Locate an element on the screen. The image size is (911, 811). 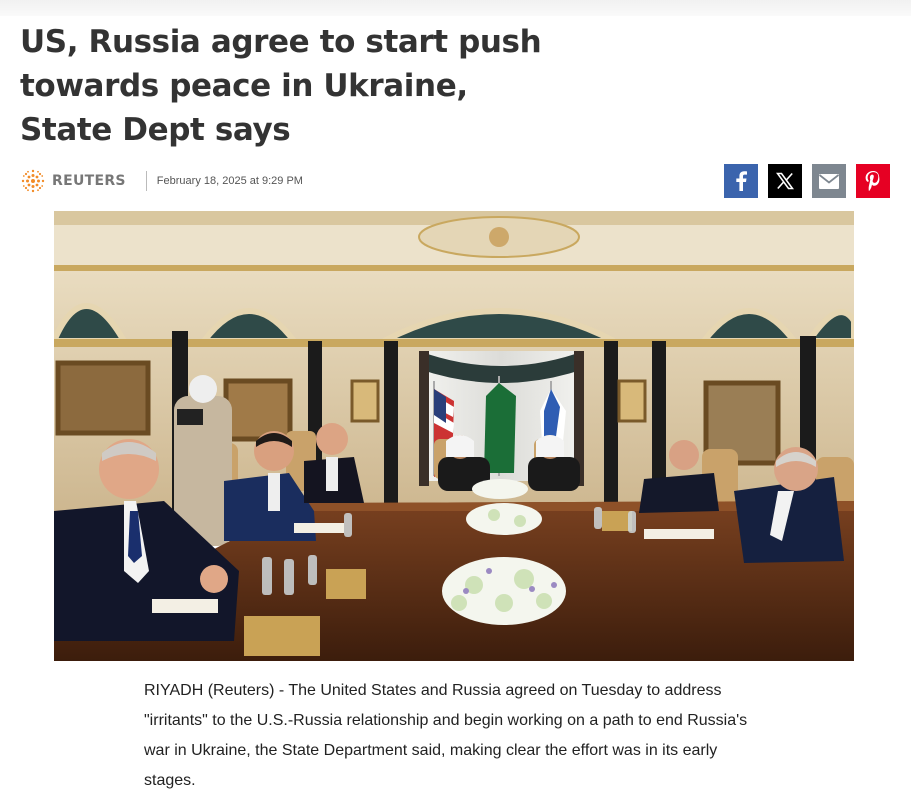
email-icon is located at coordinates (829, 181).